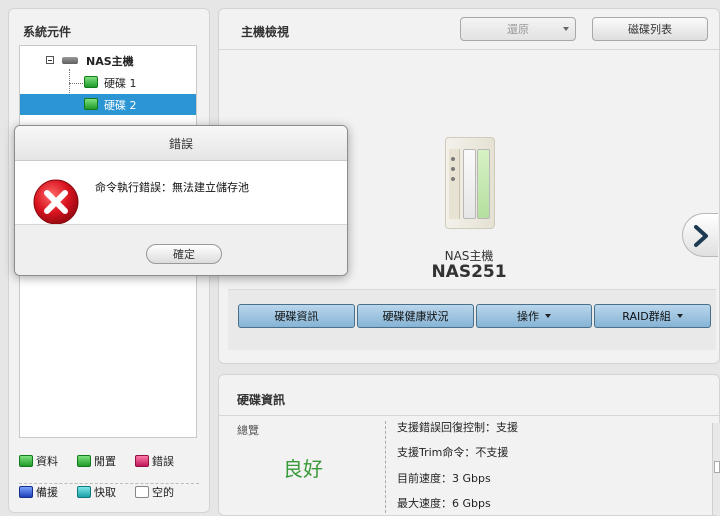  Describe the element at coordinates (105, 492) in the screenshot. I see `legend-label: 快取` at that location.